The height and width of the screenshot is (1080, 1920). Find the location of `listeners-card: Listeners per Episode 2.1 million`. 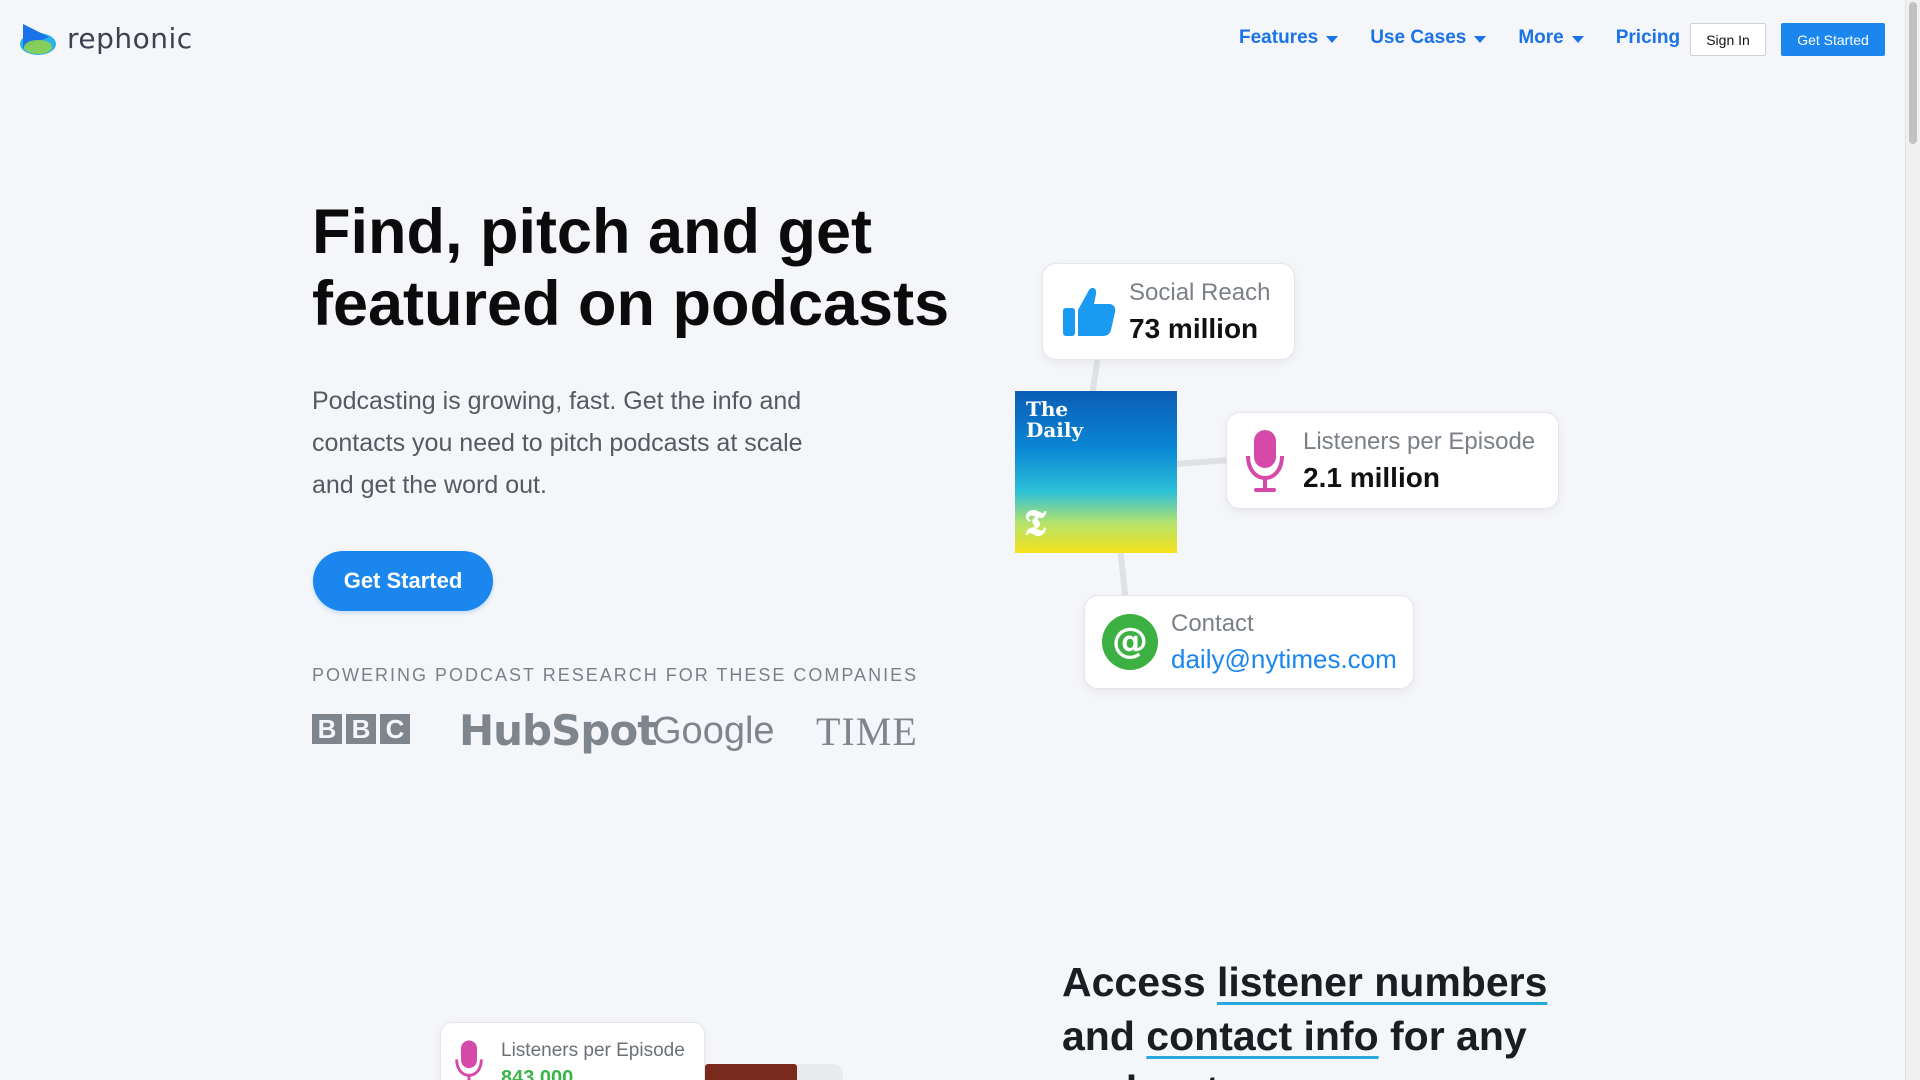

listeners-card: Listeners per Episode 2.1 million is located at coordinates (1392, 460).